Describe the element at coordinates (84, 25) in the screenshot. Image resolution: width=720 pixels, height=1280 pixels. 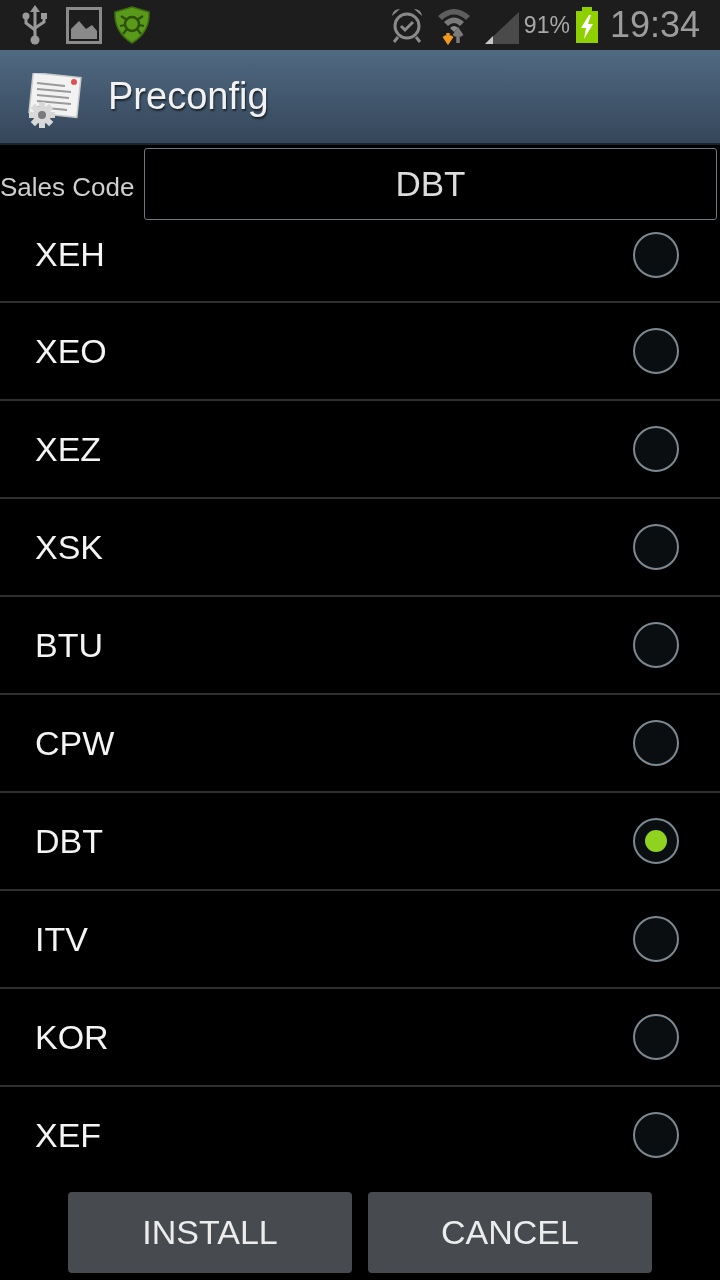
I see `image-icon` at that location.